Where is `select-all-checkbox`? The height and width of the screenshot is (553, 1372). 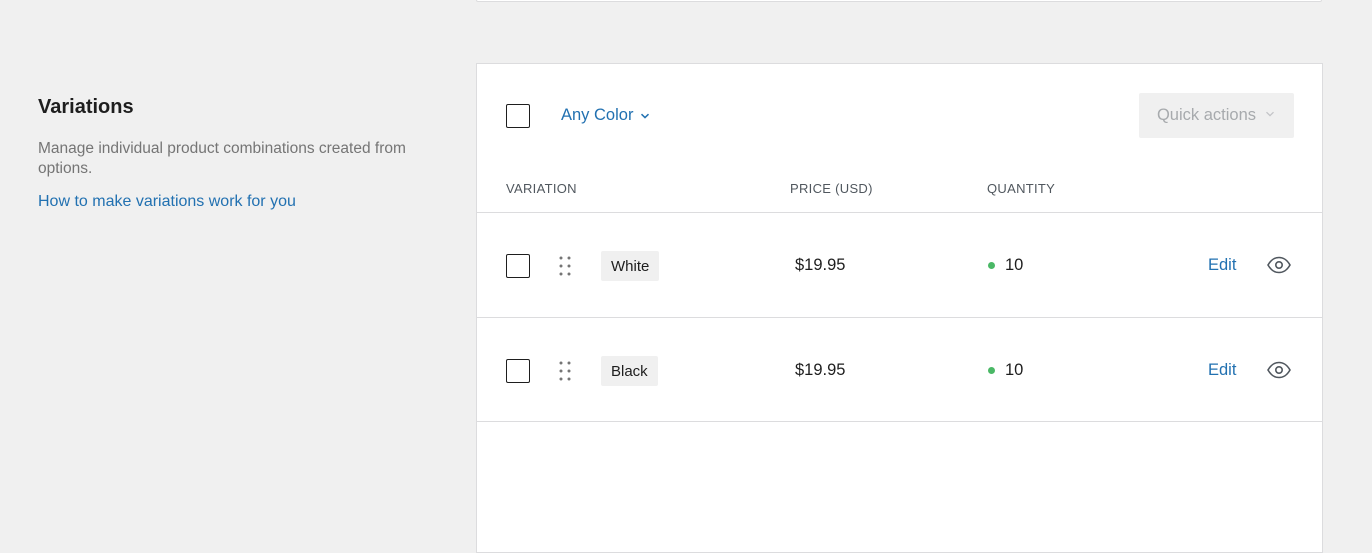
select-all-checkbox is located at coordinates (518, 116).